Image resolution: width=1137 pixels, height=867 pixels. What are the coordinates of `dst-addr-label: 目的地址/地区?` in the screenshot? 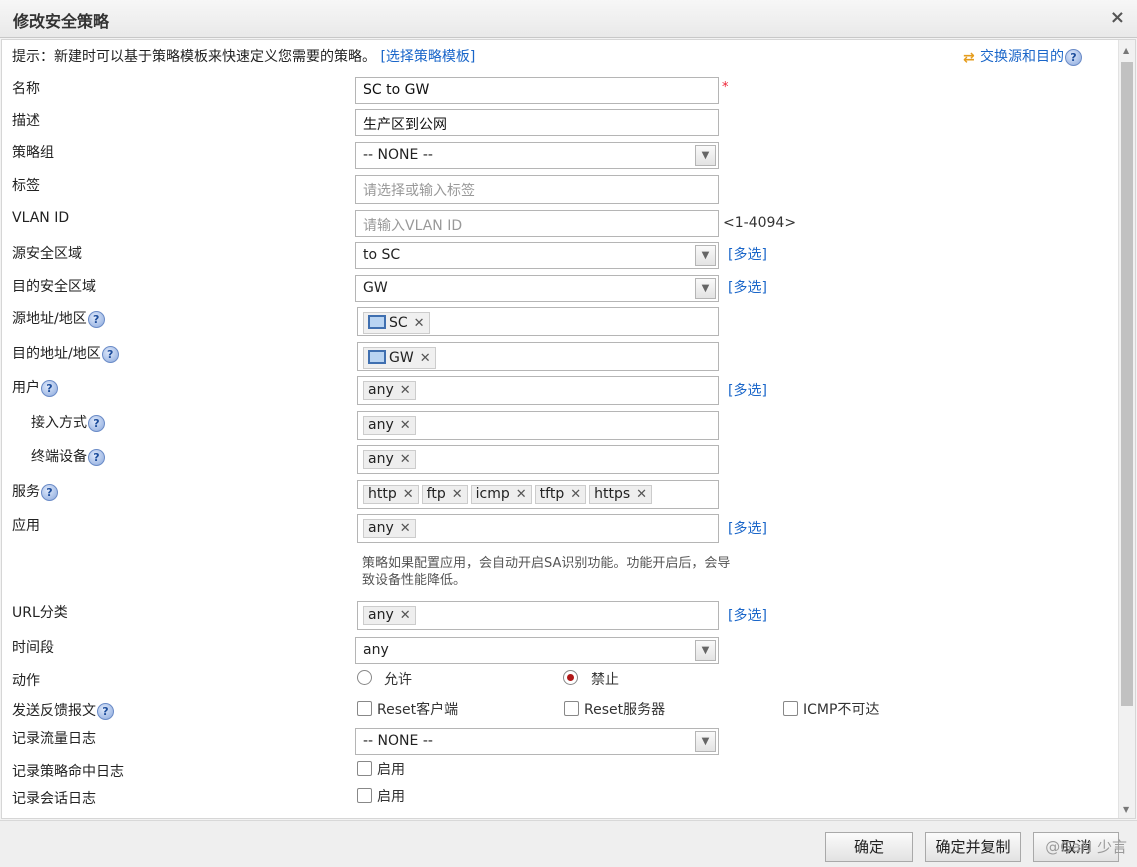 It's located at (65, 353).